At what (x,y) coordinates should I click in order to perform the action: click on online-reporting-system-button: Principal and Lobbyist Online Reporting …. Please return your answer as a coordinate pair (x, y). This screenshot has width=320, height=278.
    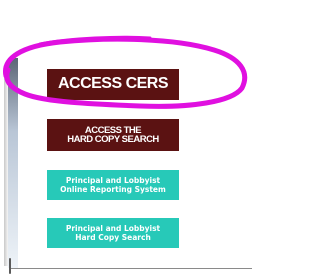
    Looking at the image, I should click on (113, 185).